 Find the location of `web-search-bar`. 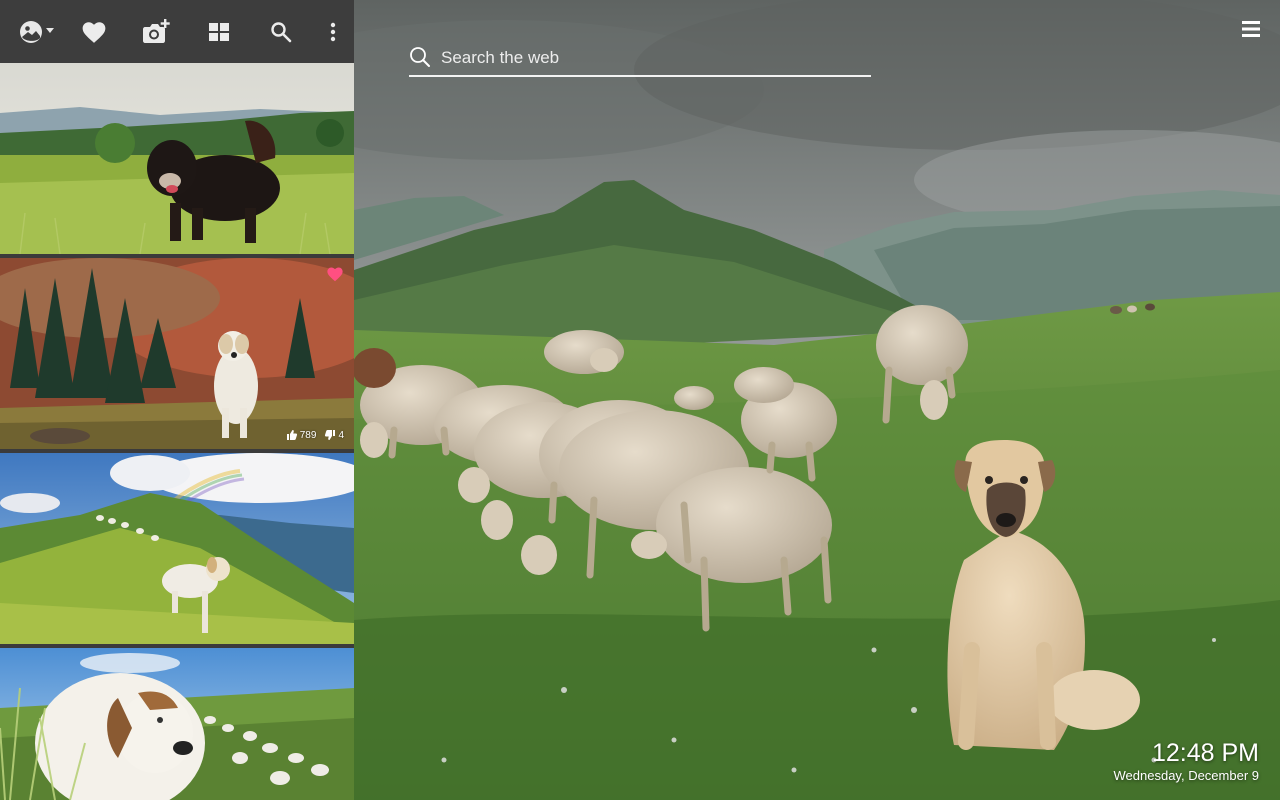

web-search-bar is located at coordinates (640, 59).